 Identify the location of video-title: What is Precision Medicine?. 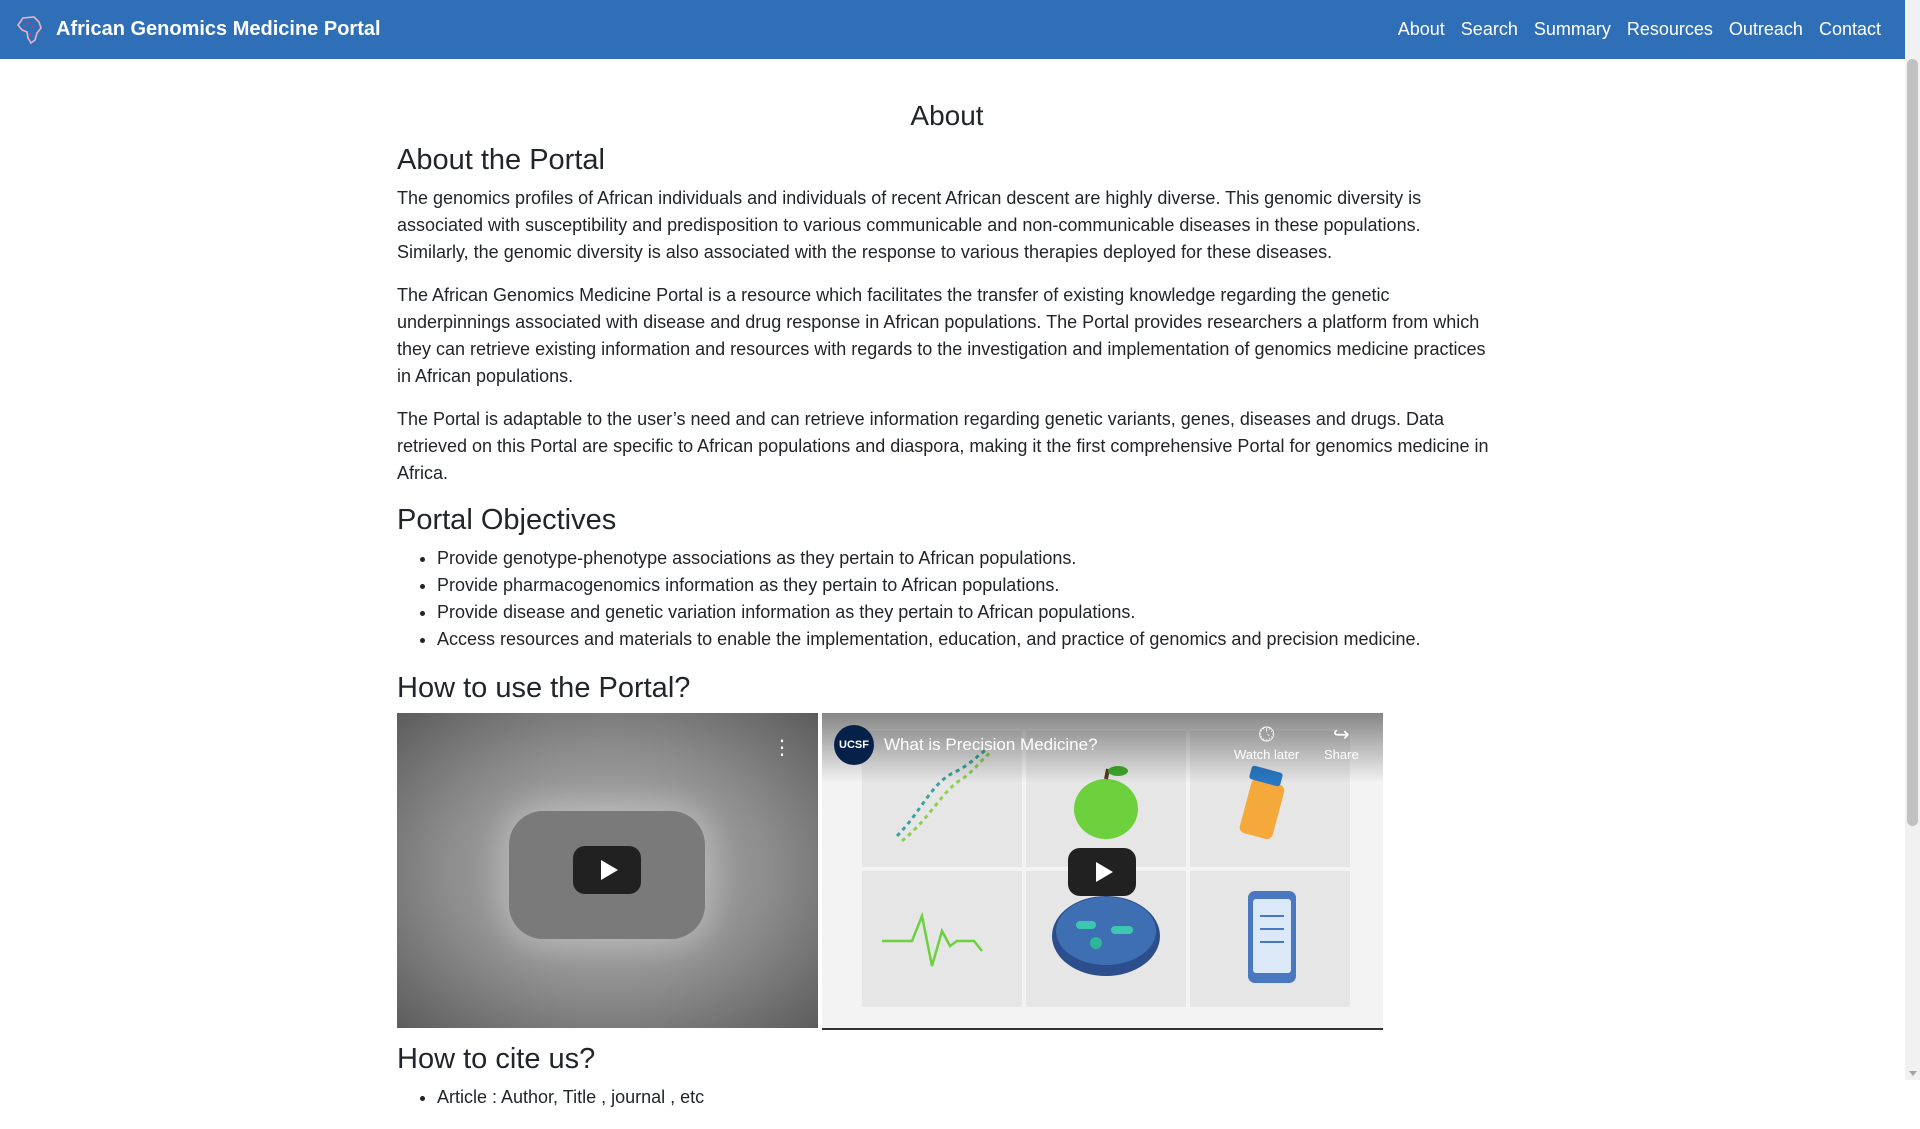
(991, 745).